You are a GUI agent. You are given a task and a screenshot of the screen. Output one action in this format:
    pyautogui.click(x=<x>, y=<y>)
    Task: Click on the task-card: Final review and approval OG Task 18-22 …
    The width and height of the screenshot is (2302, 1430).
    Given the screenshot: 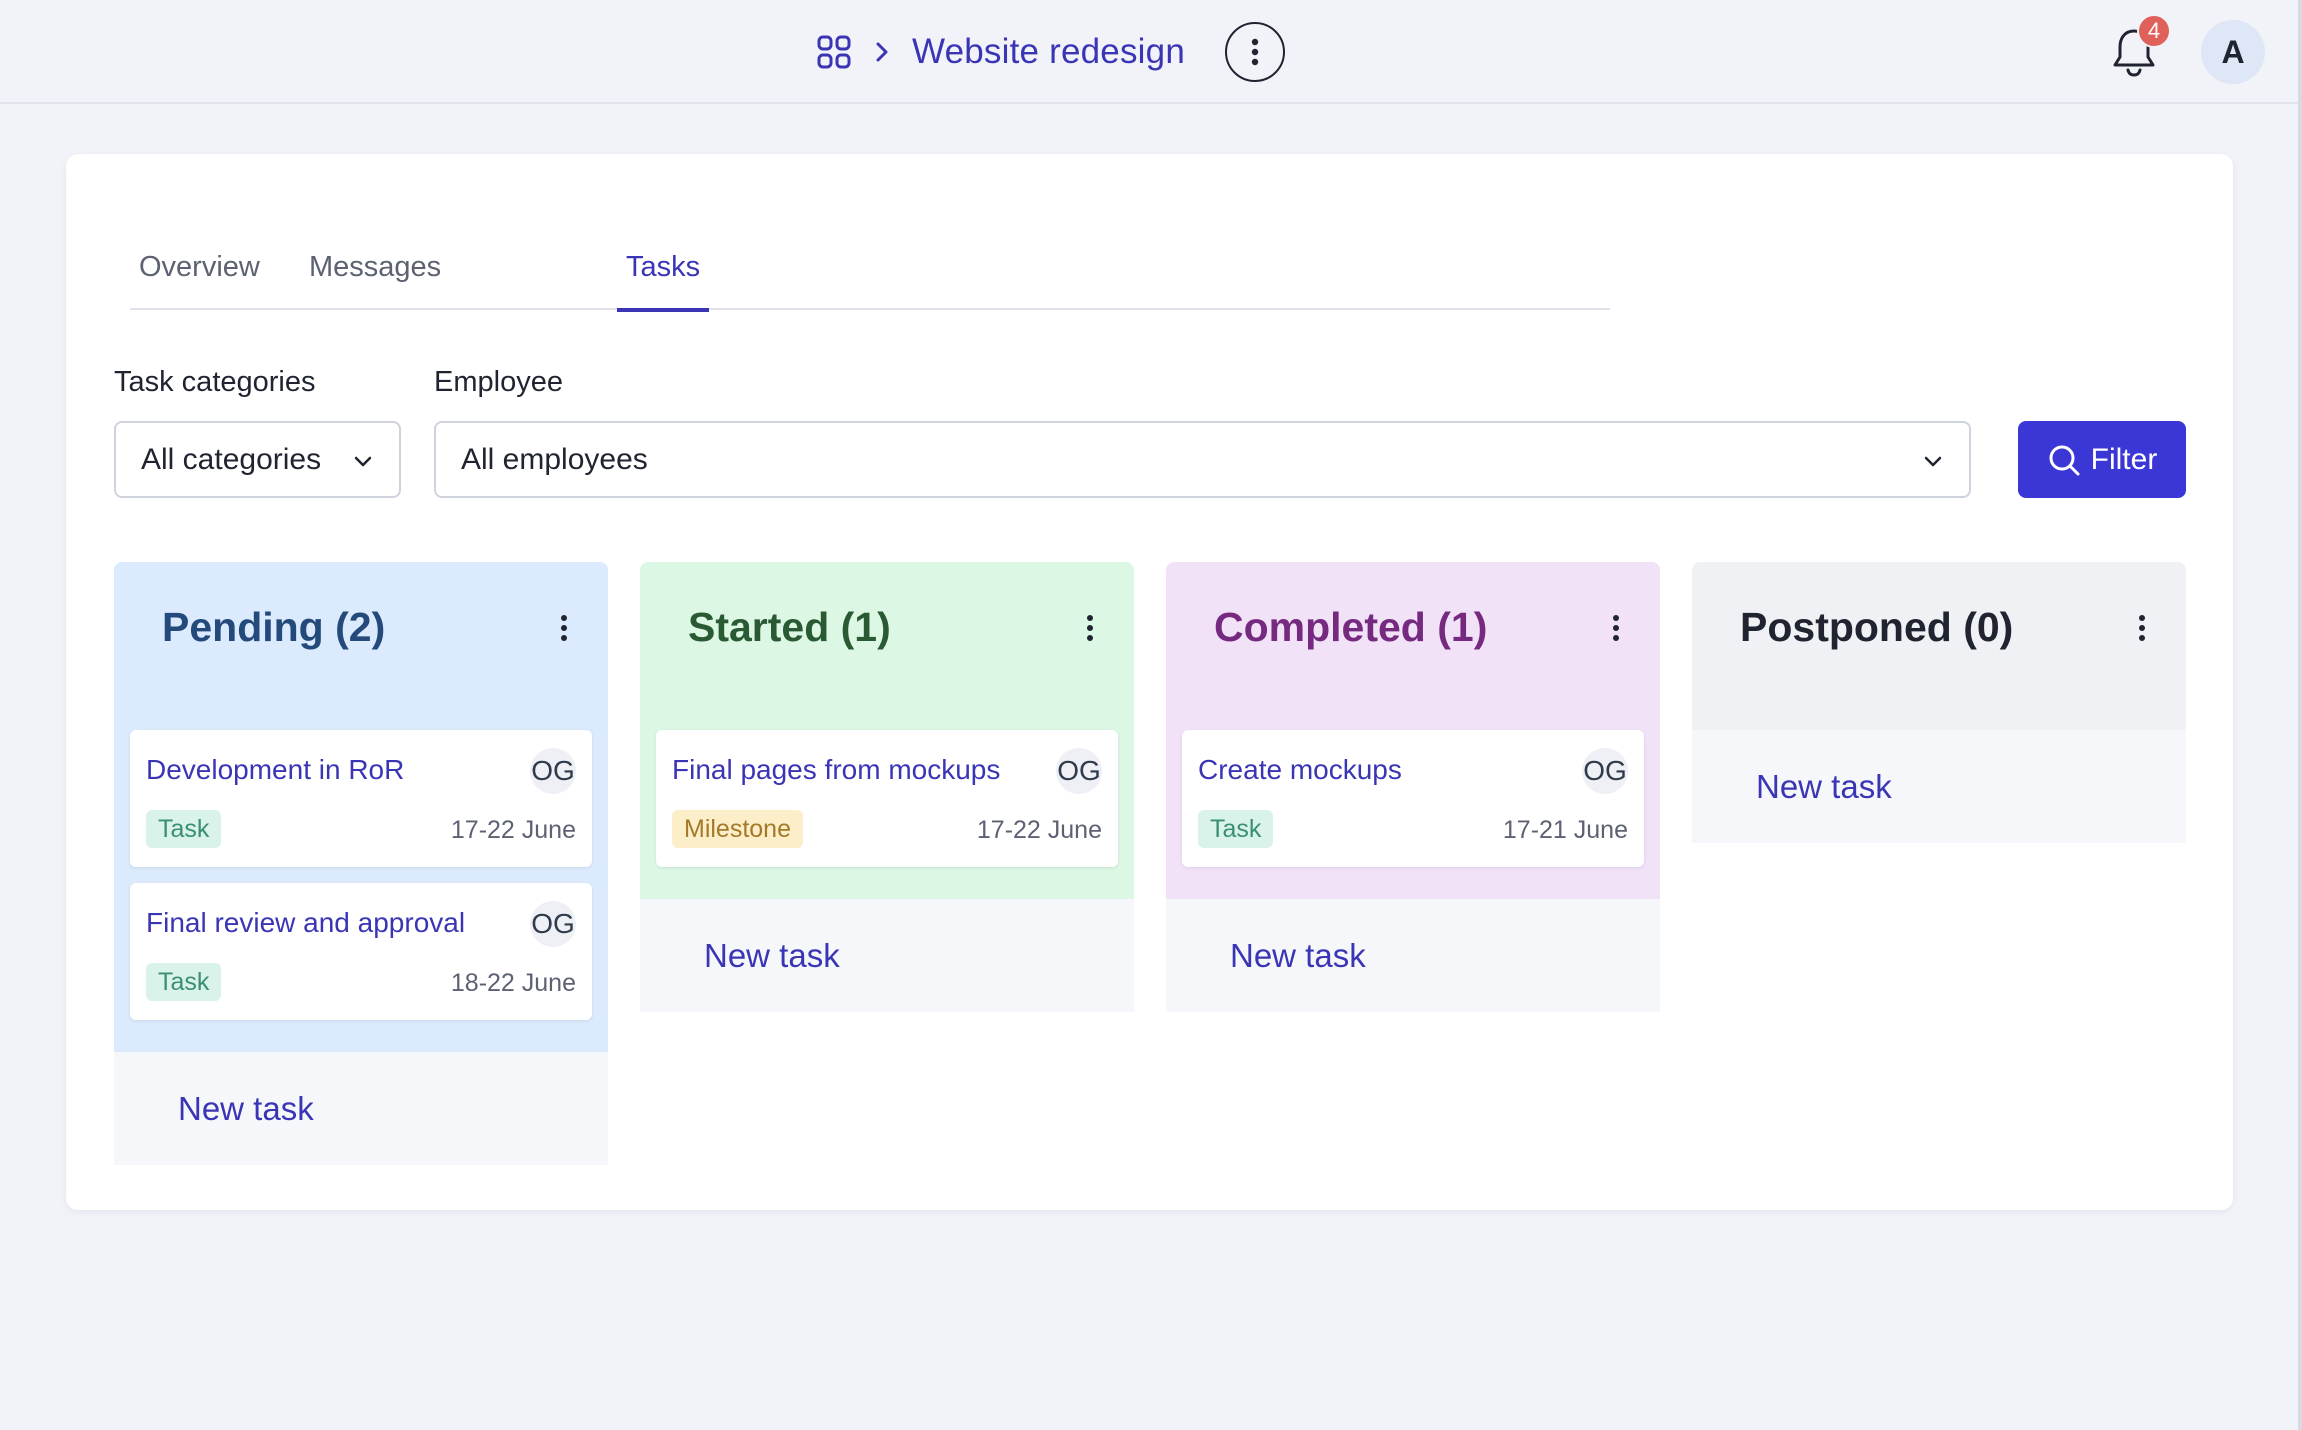 What is the action you would take?
    pyautogui.click(x=361, y=951)
    